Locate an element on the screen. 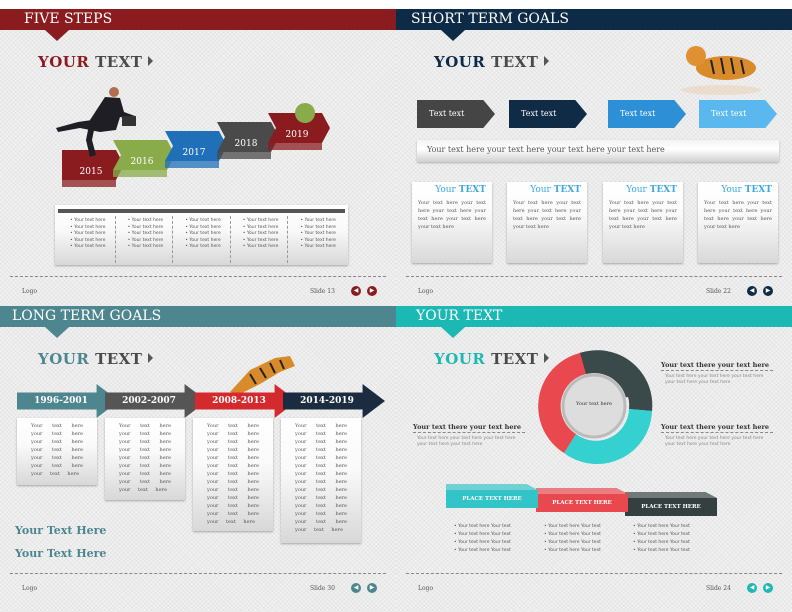 Image resolution: width=792 pixels, height=612 pixels. table-top-bar is located at coordinates (201, 211).